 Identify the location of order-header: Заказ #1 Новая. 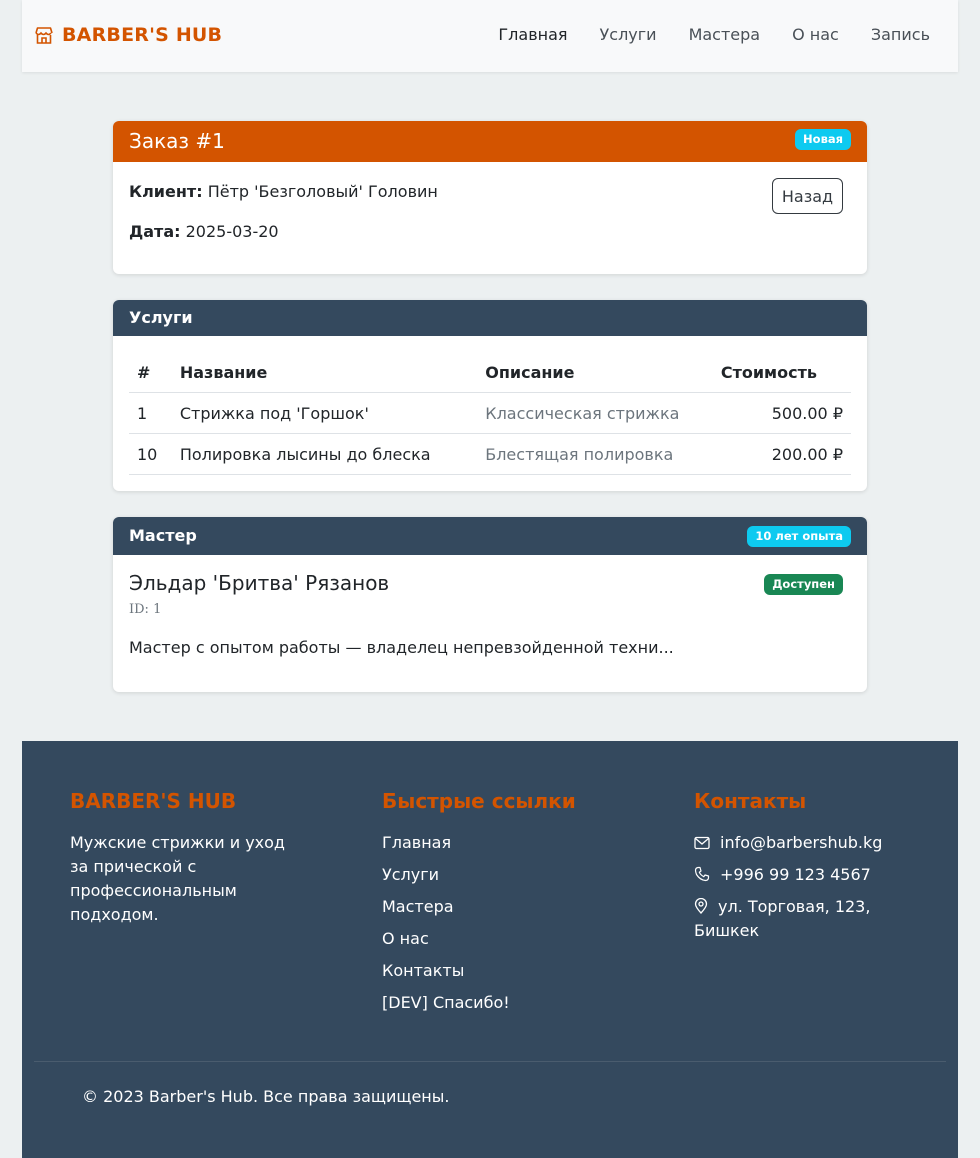
(490, 141).